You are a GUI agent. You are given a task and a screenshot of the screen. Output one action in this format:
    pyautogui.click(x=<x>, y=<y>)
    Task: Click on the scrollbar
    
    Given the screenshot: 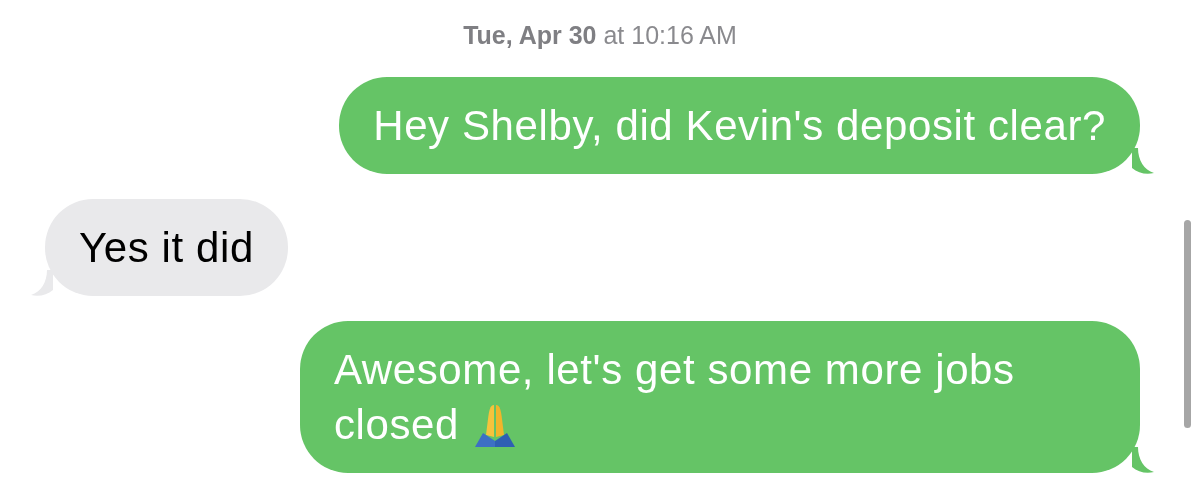 What is the action you would take?
    pyautogui.click(x=1187, y=324)
    